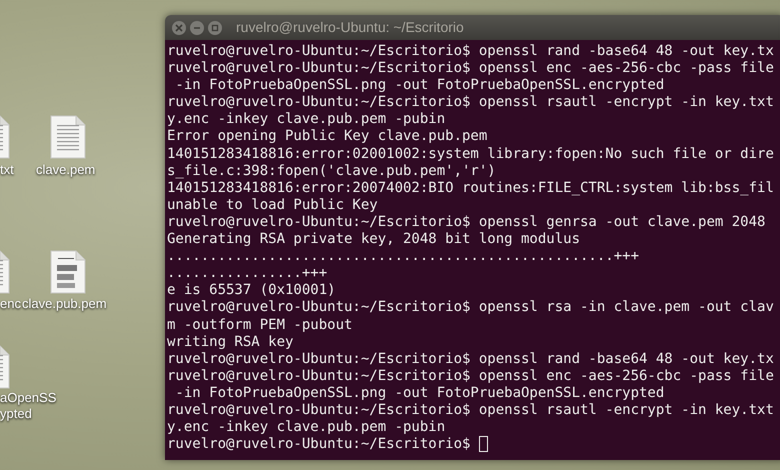  I want to click on terminal-line: writing RSA key, so click(230, 342).